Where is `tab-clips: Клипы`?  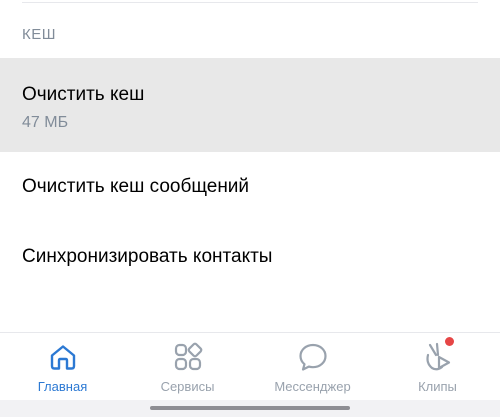
tab-clips: Клипы is located at coordinates (437, 366).